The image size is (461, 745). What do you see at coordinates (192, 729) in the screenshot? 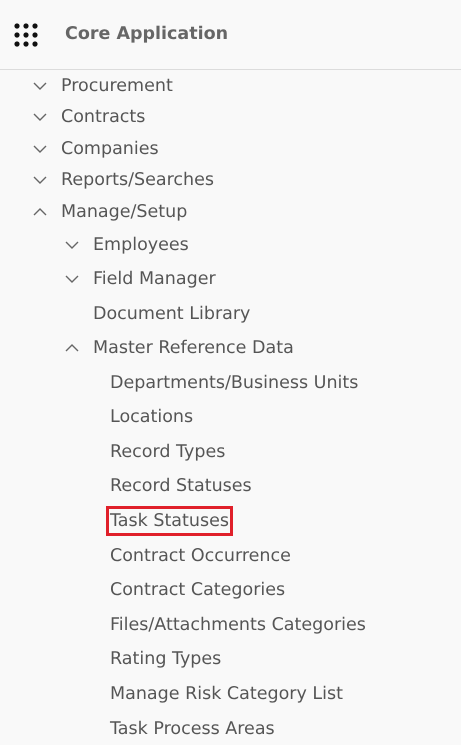
I see `nav-link: Task Process Areas` at bounding box center [192, 729].